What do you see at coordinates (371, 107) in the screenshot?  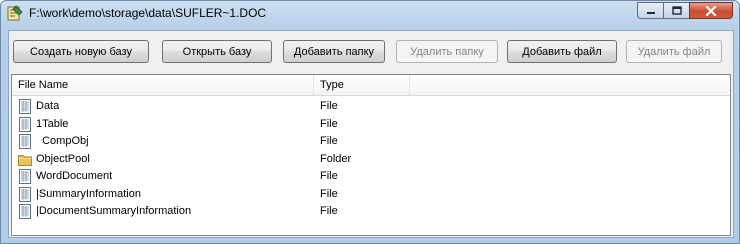 I see `list-item: Data File` at bounding box center [371, 107].